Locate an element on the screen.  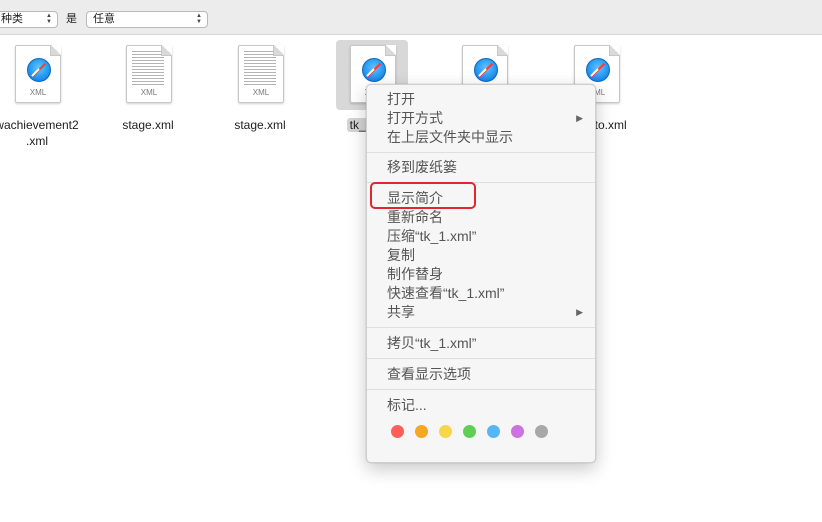
menu-item-share-label: 共享 is located at coordinates (401, 312).